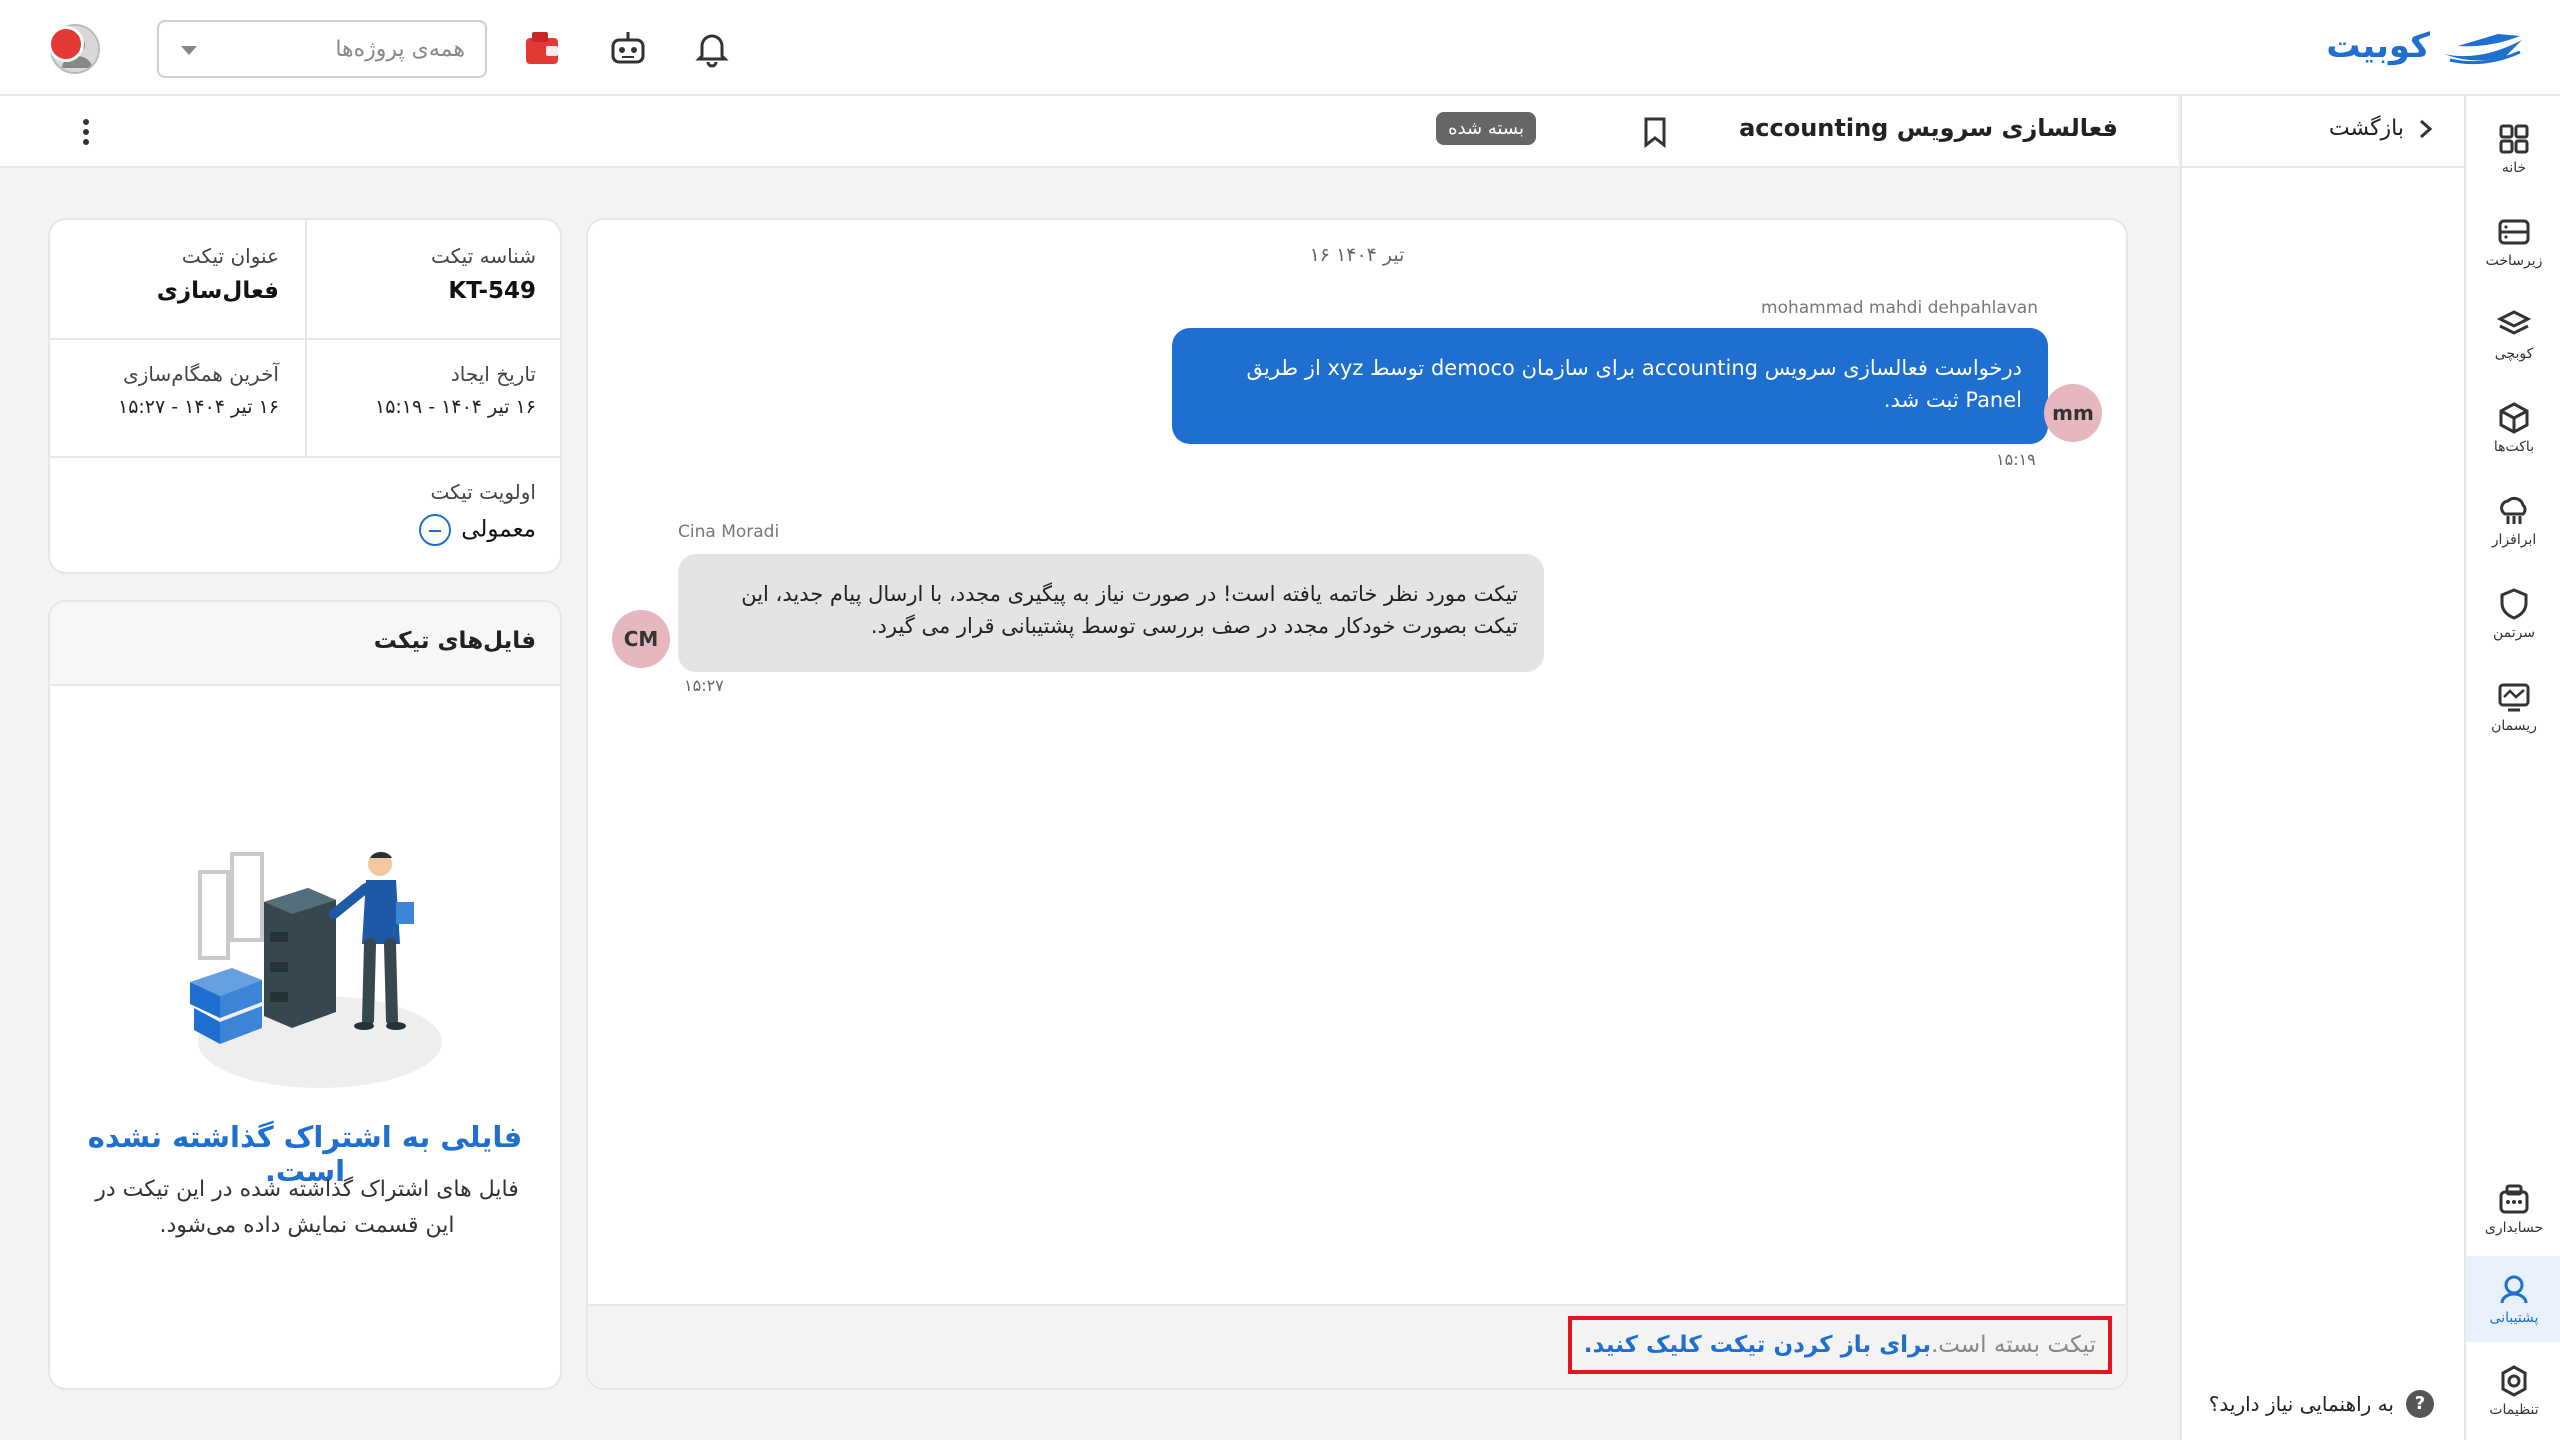 The height and width of the screenshot is (1440, 2560). Describe the element at coordinates (431, 279) in the screenshot. I see `ticket-id-cell: شناسه تیکت KT-549` at that location.